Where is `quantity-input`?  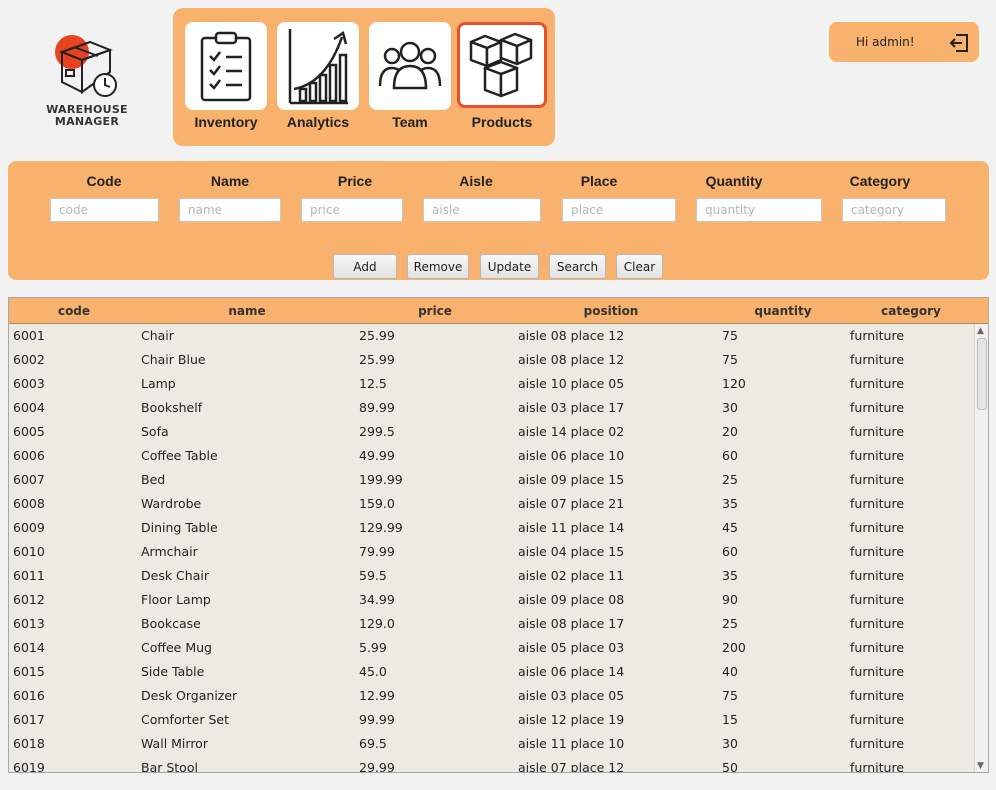
quantity-input is located at coordinates (759, 210).